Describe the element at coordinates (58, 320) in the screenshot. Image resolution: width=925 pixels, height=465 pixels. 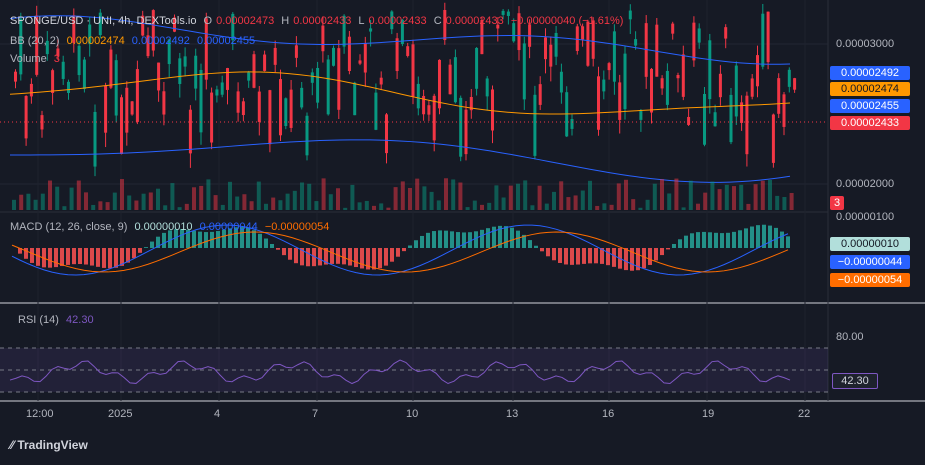
I see `rsi-legend: RSI (14) 42.30` at that location.